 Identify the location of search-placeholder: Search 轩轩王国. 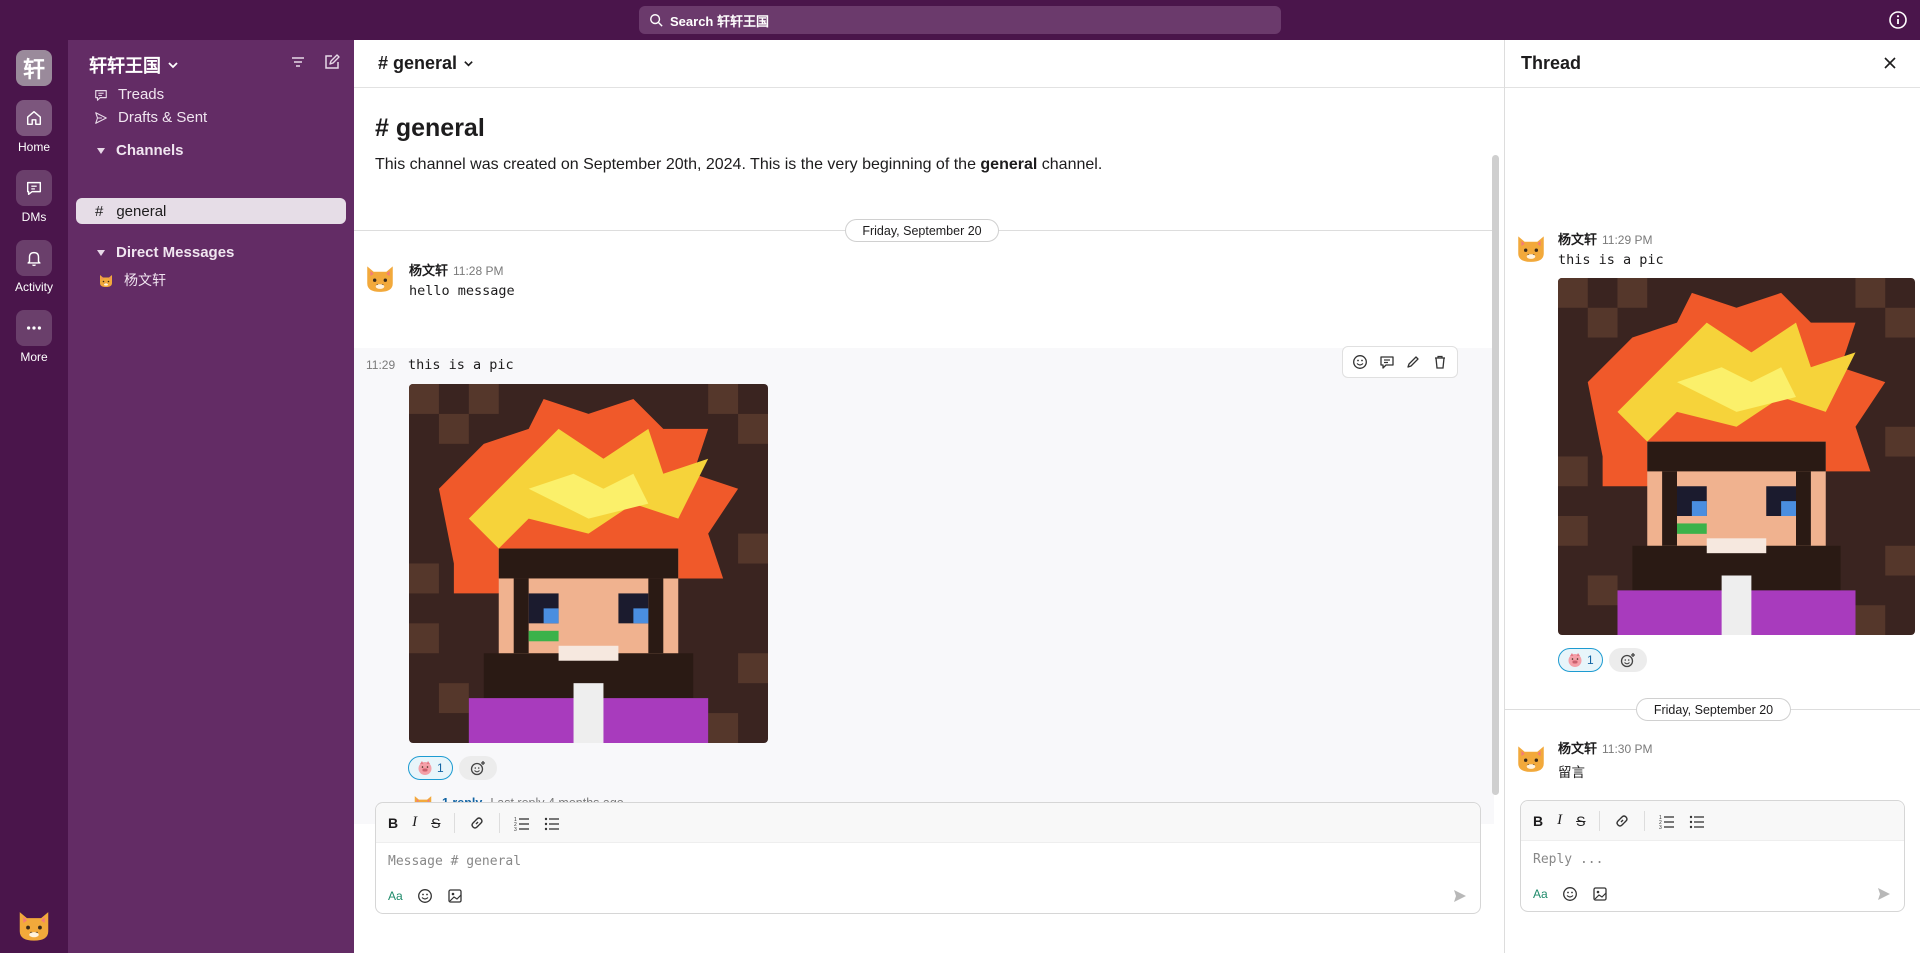
(719, 21).